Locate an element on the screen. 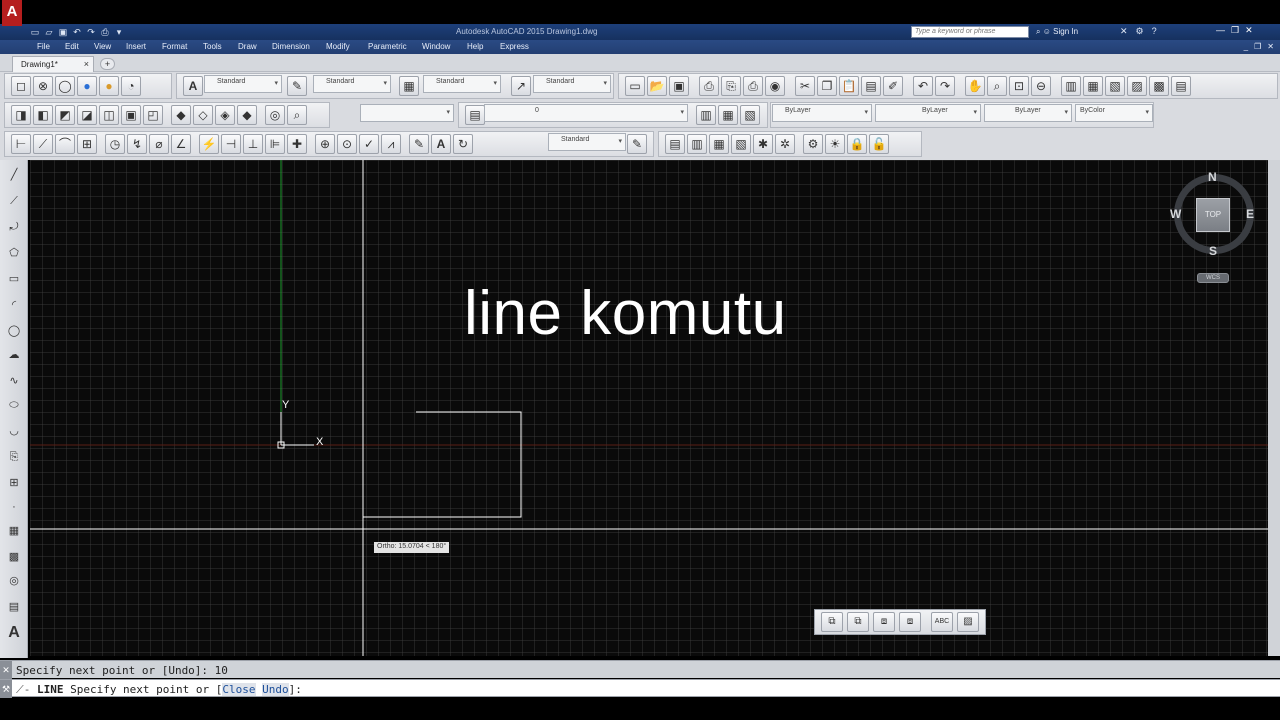  plotstyle-dropdown: ByColor is located at coordinates (1114, 113).